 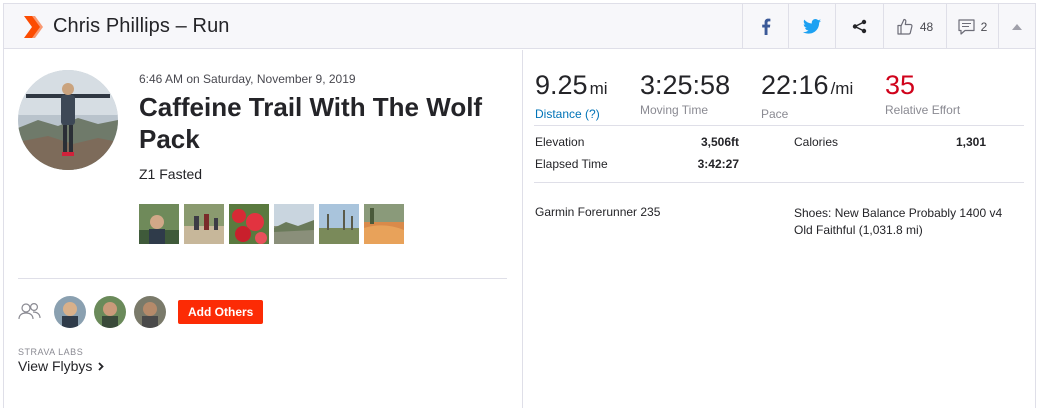 What do you see at coordinates (68, 120) in the screenshot?
I see `athlete-avatar` at bounding box center [68, 120].